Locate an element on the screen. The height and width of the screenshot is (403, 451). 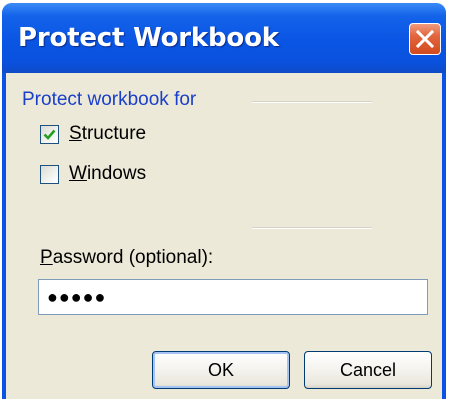
cancel-button: Cancel is located at coordinates (368, 370).